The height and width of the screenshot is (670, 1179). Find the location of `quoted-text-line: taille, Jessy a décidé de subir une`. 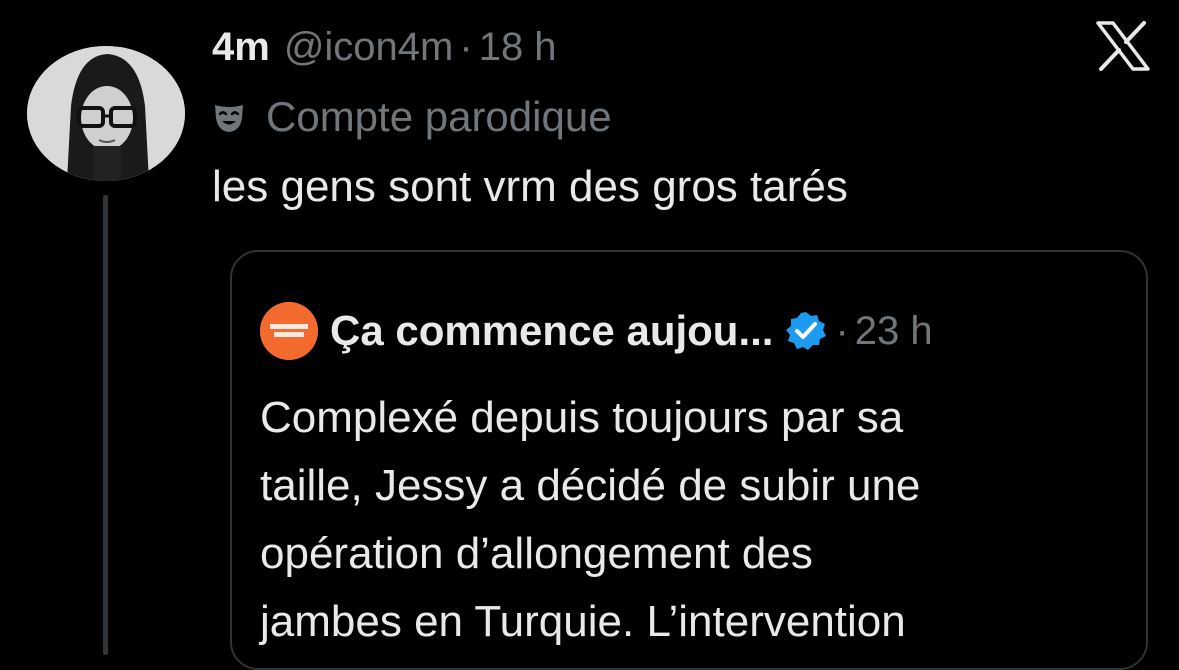

quoted-text-line: taille, Jessy a décidé de subir une is located at coordinates (590, 485).